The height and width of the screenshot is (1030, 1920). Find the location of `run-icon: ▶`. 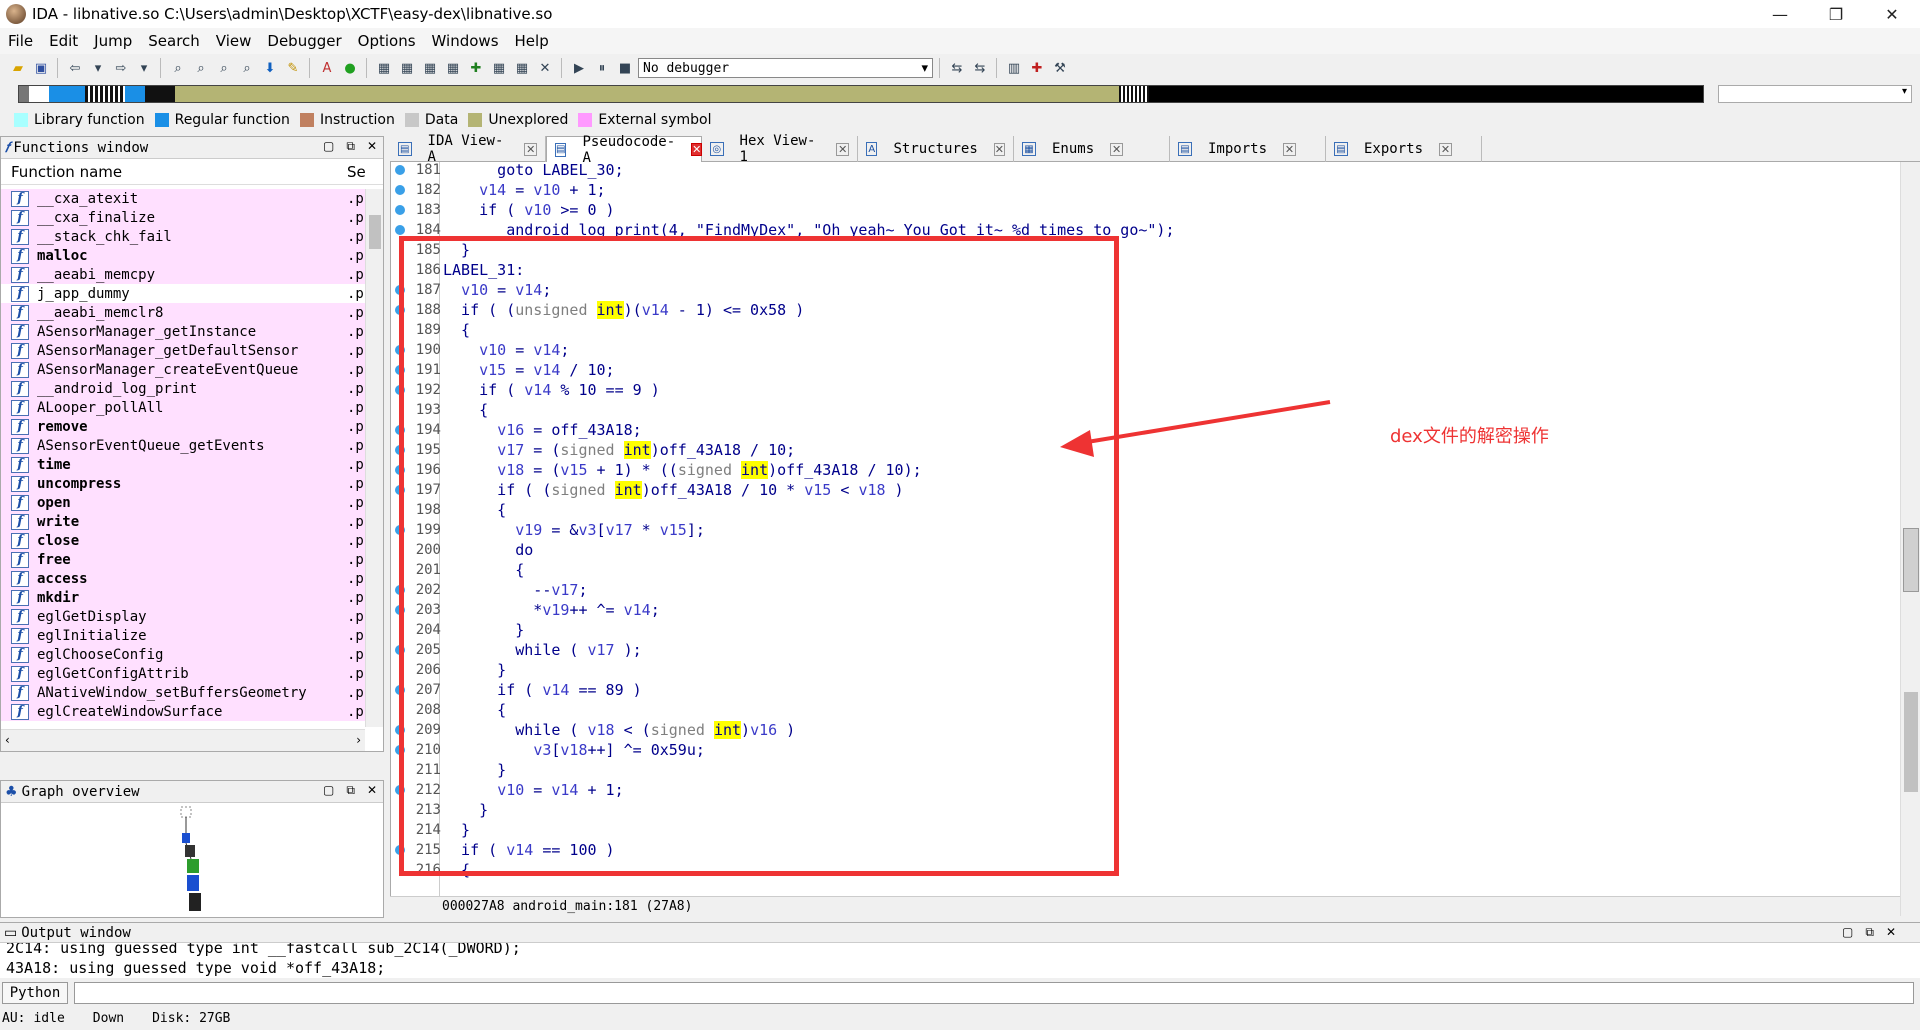

run-icon: ▶ is located at coordinates (579, 68).